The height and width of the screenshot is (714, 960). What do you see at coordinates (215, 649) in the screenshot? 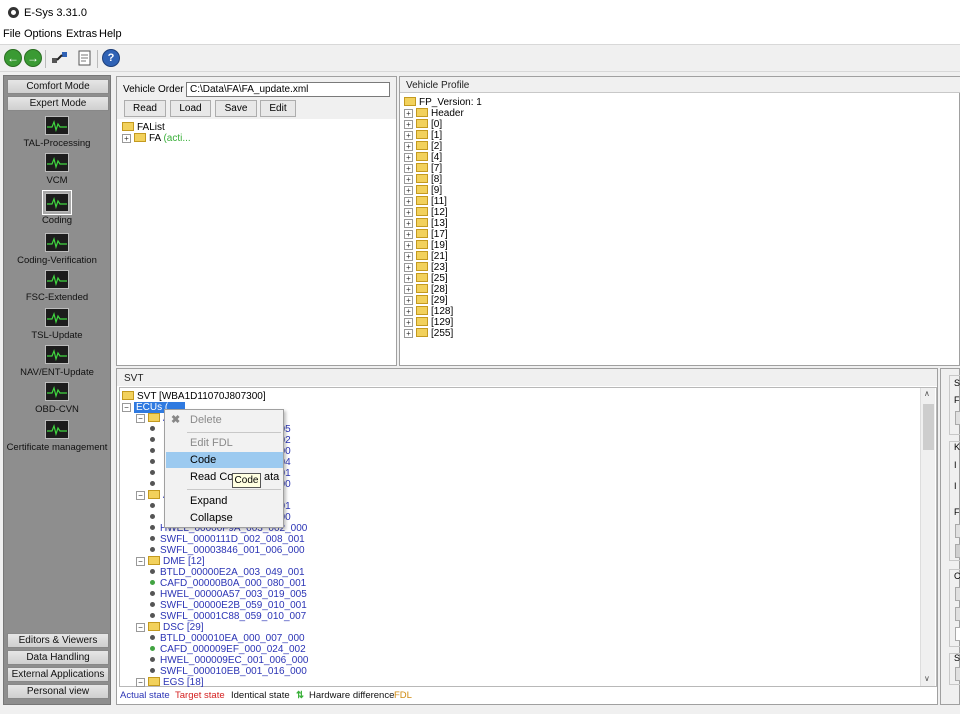
I see `tree-leaf-sgbm: CAFD_000009EF_000_024_002` at bounding box center [215, 649].